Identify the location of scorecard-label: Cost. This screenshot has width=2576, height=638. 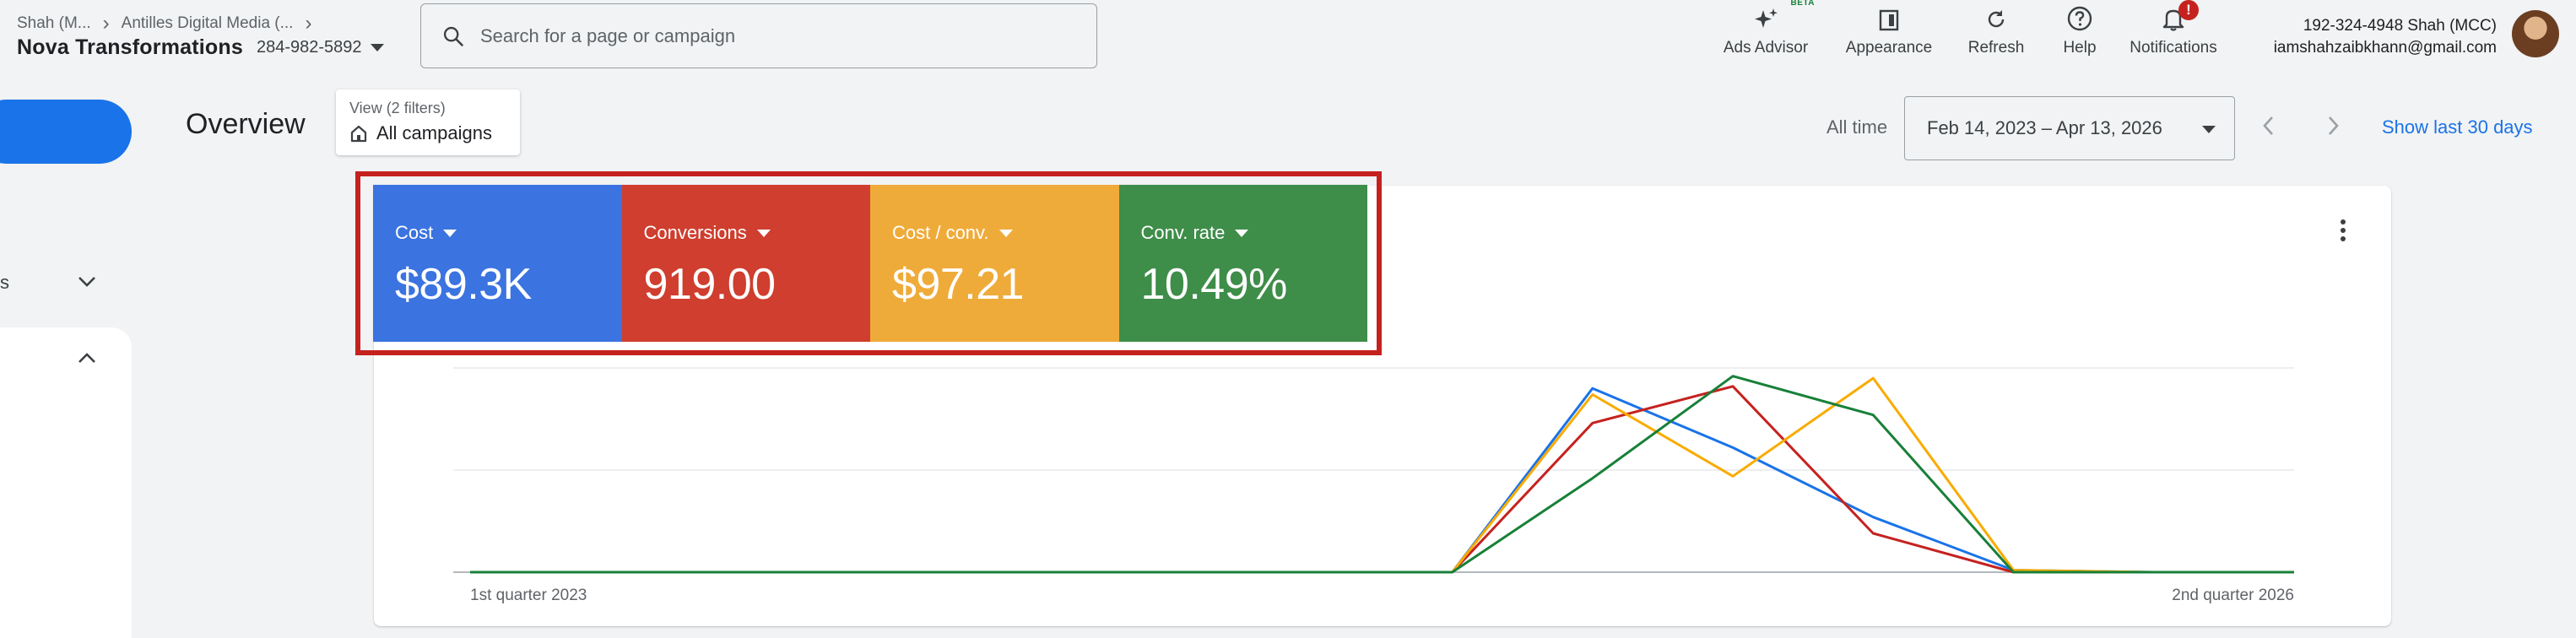
(414, 233).